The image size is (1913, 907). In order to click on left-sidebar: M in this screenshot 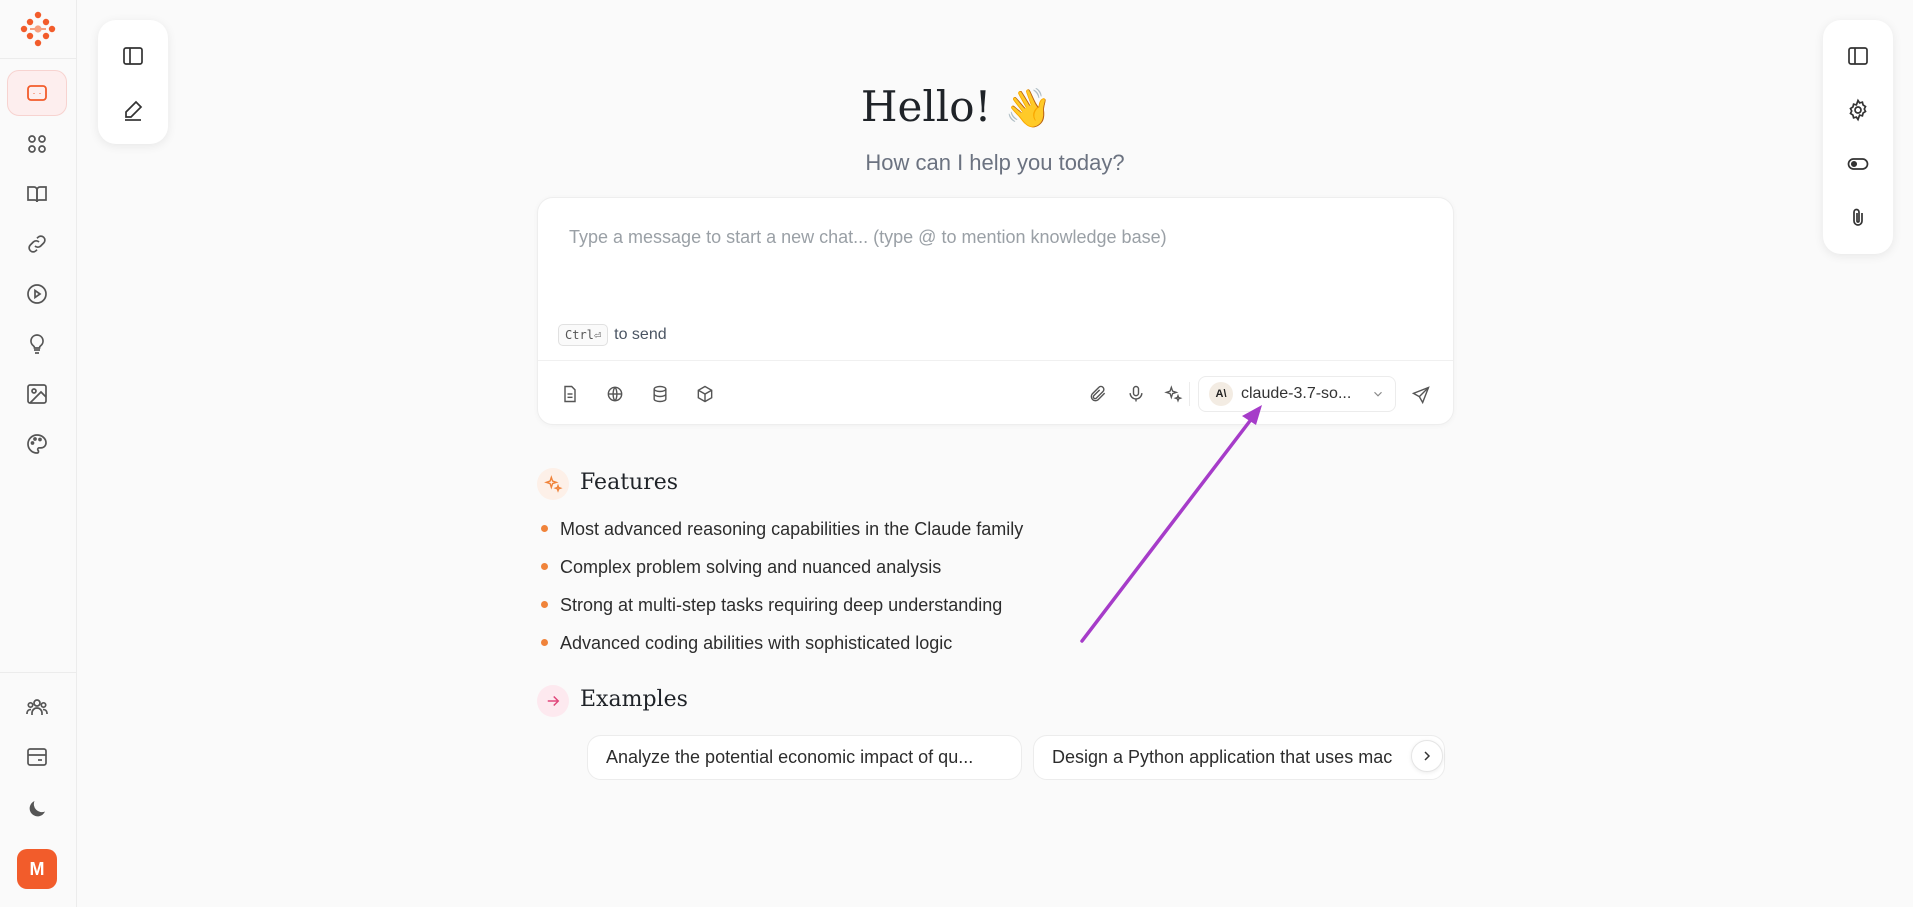, I will do `click(38, 453)`.